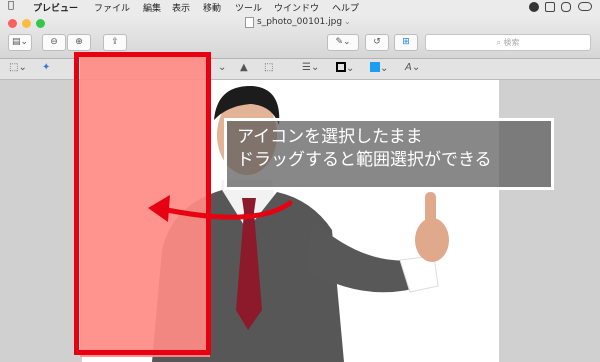 This screenshot has height=362, width=600. What do you see at coordinates (566, 7) in the screenshot?
I see `cloud-tray-icon` at bounding box center [566, 7].